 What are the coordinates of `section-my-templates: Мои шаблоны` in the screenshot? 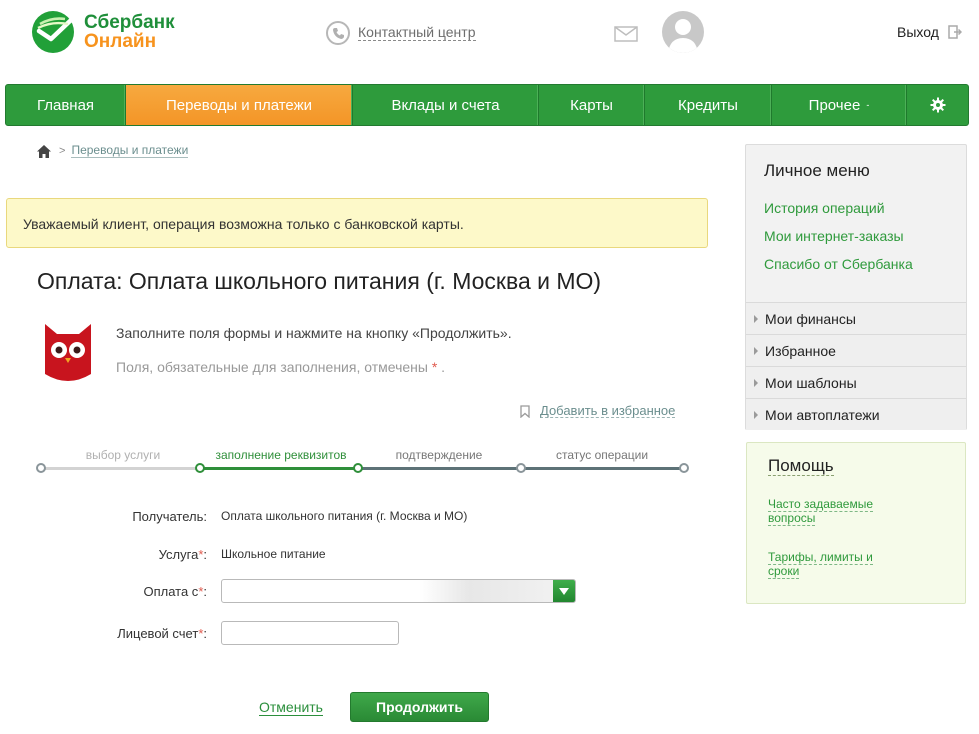 It's located at (856, 382).